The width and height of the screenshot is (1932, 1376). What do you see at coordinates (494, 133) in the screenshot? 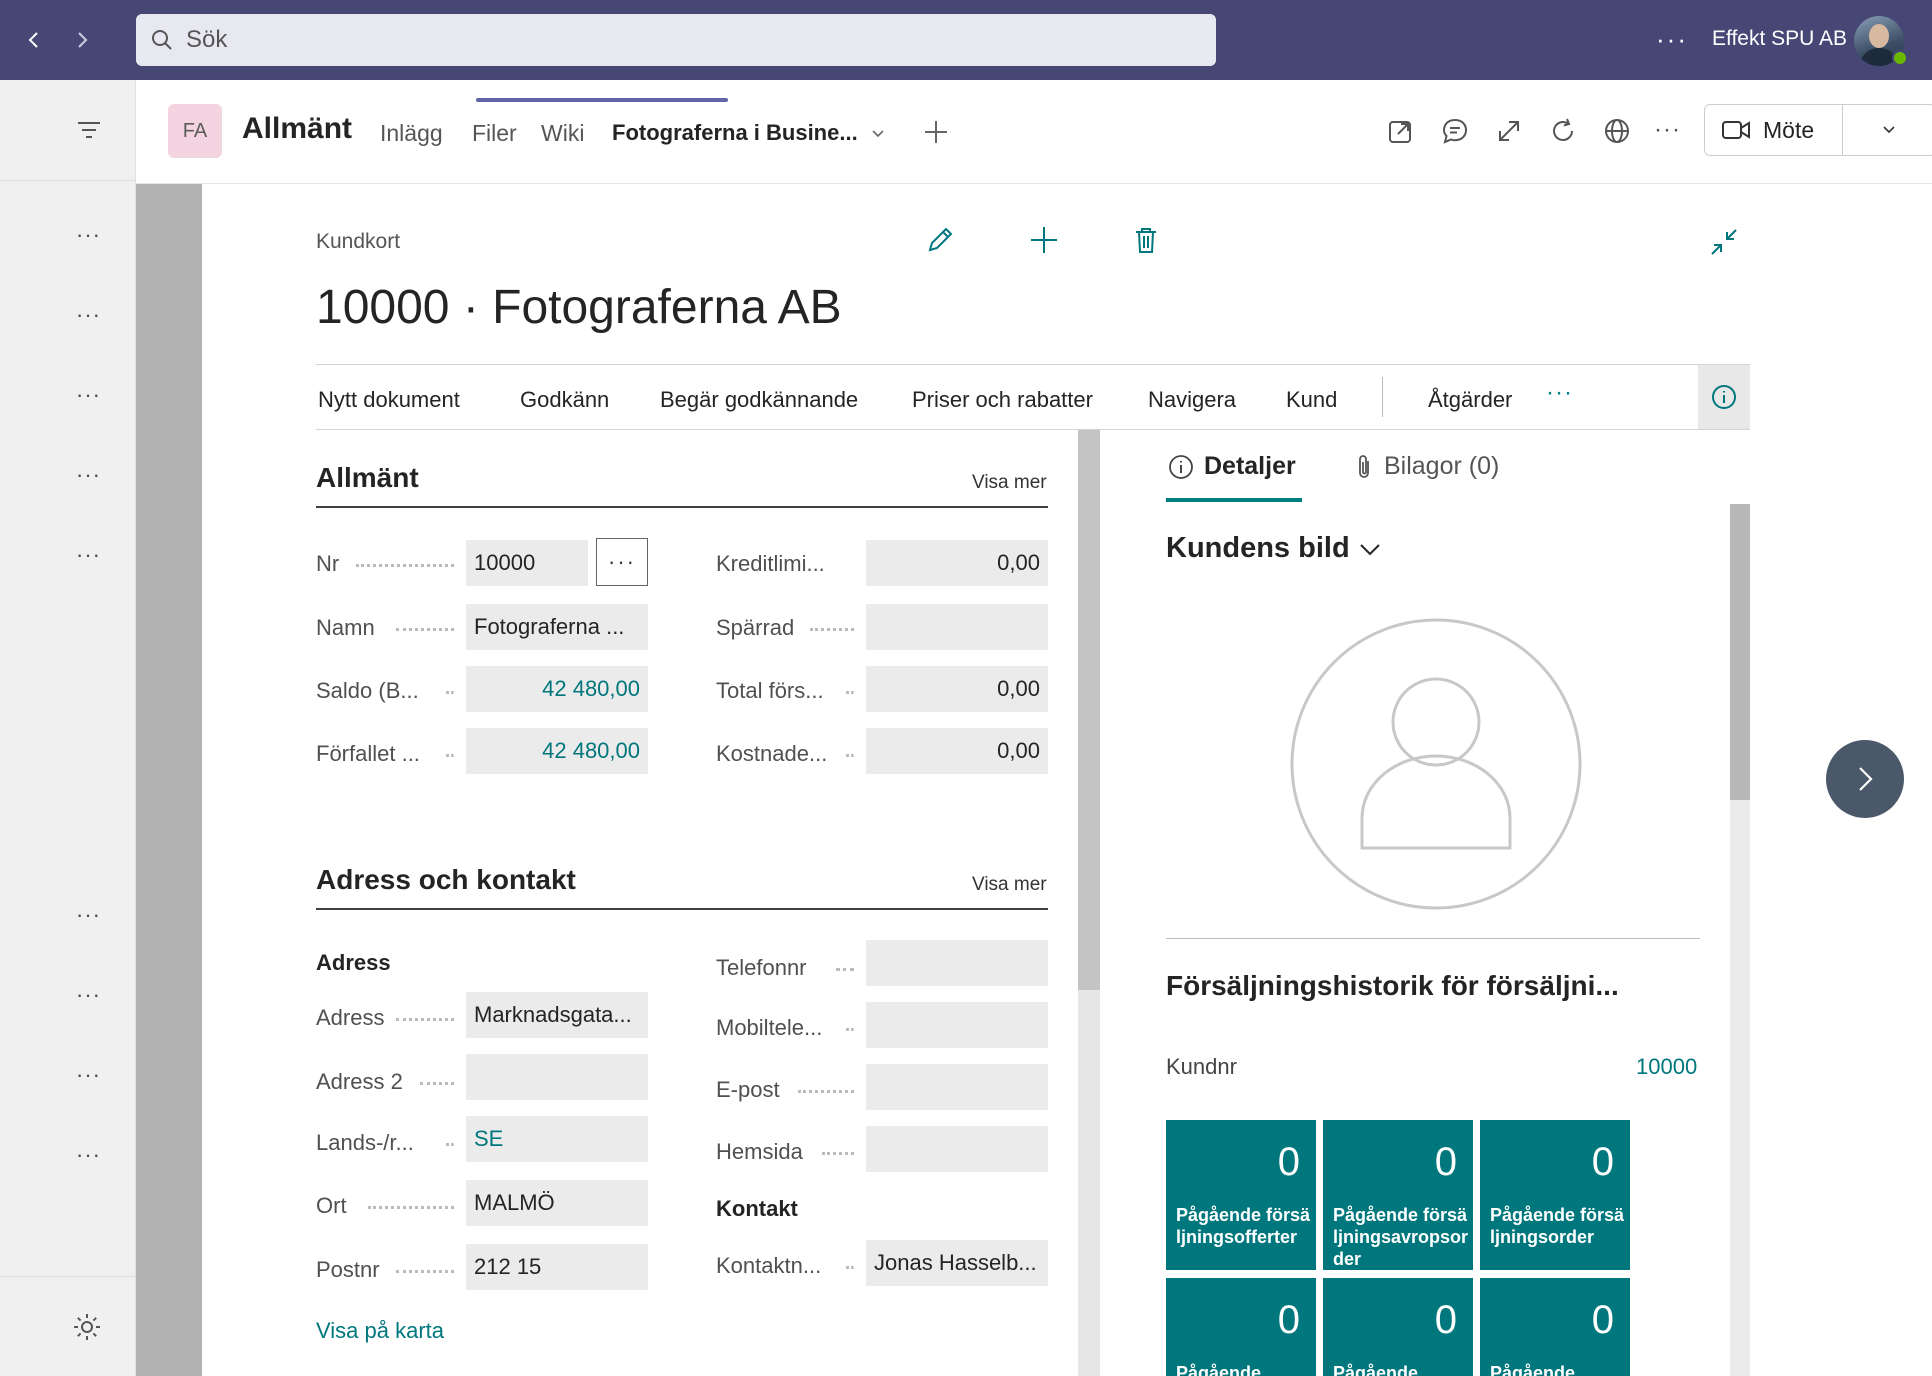
I see `tab-files: Filer` at bounding box center [494, 133].